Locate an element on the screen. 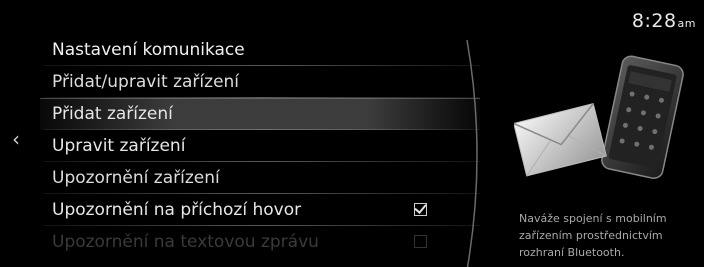 The image size is (704, 267). menu-item-incoming-call-notification: Upozornění na příchozí hovor is located at coordinates (260, 210).